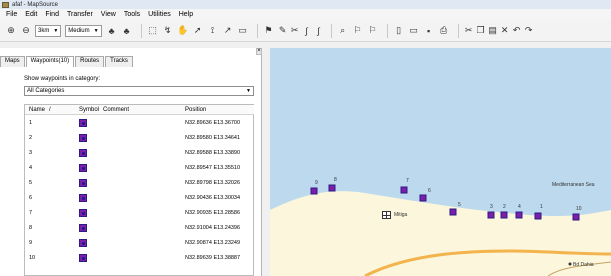 The image size is (611, 276). I want to click on detail-value: Medium, so click(79, 30).